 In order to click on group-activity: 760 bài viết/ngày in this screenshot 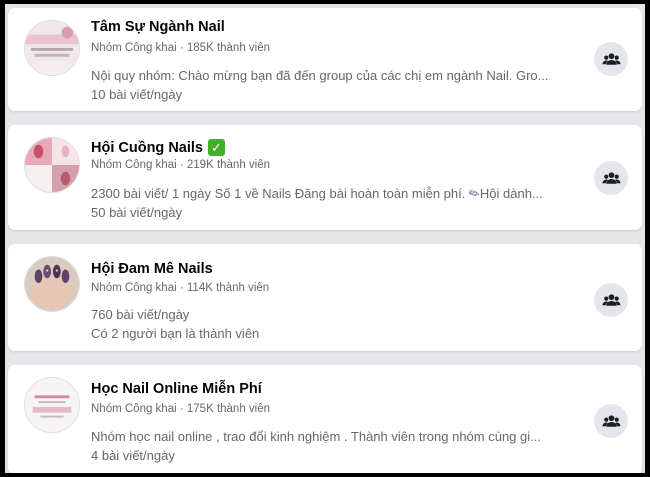, I will do `click(140, 314)`.